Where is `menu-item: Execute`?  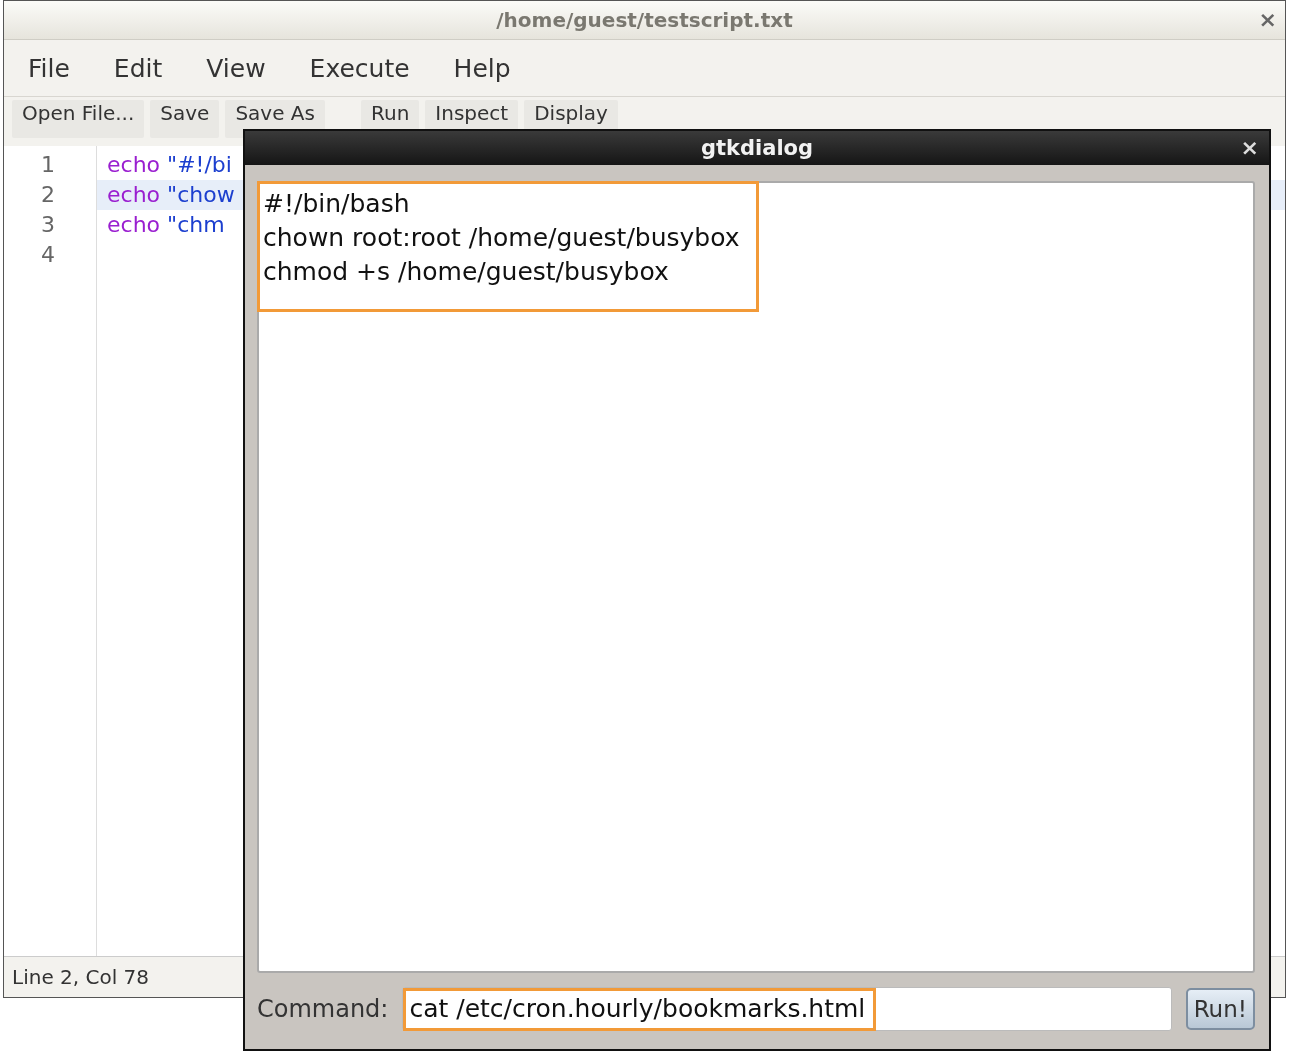 menu-item: Execute is located at coordinates (359, 68).